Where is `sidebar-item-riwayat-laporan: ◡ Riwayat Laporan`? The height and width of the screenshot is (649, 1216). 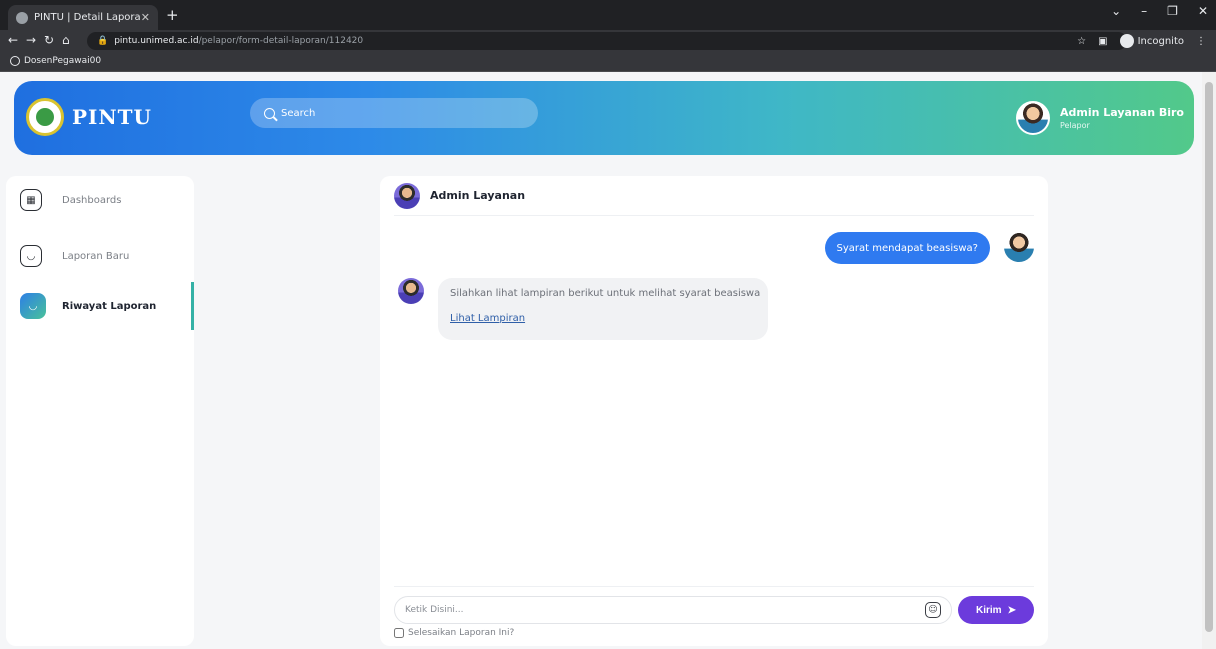
sidebar-item-riwayat-laporan: ◡ Riwayat Laporan is located at coordinates (100, 306).